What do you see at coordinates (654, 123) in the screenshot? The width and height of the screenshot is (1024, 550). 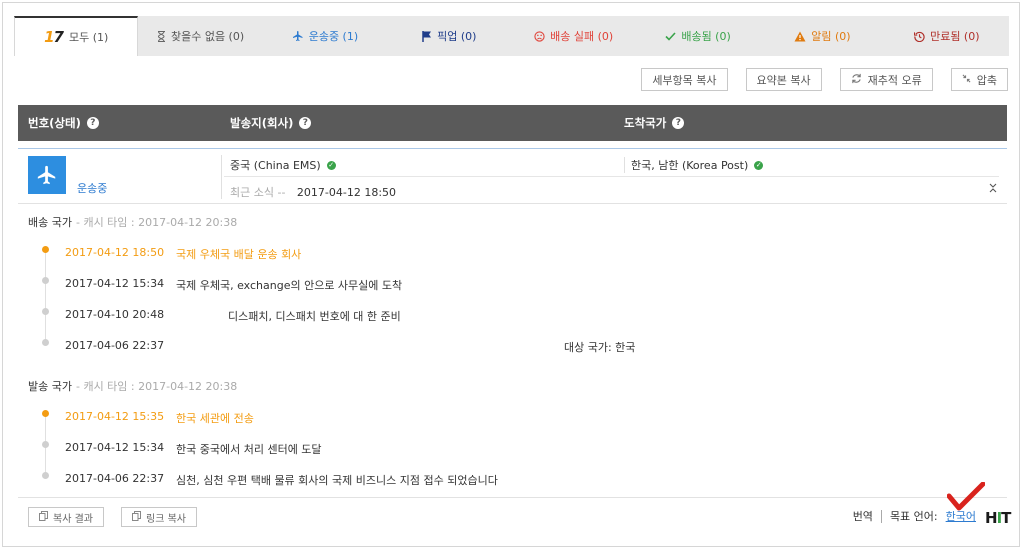 I see `header-destination: 도착국가 ?` at bounding box center [654, 123].